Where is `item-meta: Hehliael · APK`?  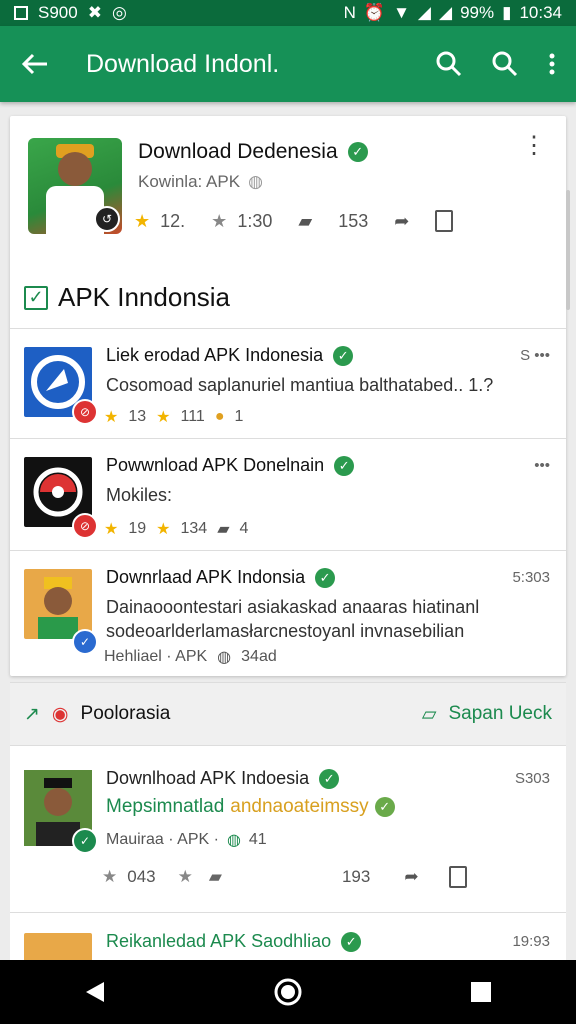 item-meta: Hehliael · APK is located at coordinates (156, 656).